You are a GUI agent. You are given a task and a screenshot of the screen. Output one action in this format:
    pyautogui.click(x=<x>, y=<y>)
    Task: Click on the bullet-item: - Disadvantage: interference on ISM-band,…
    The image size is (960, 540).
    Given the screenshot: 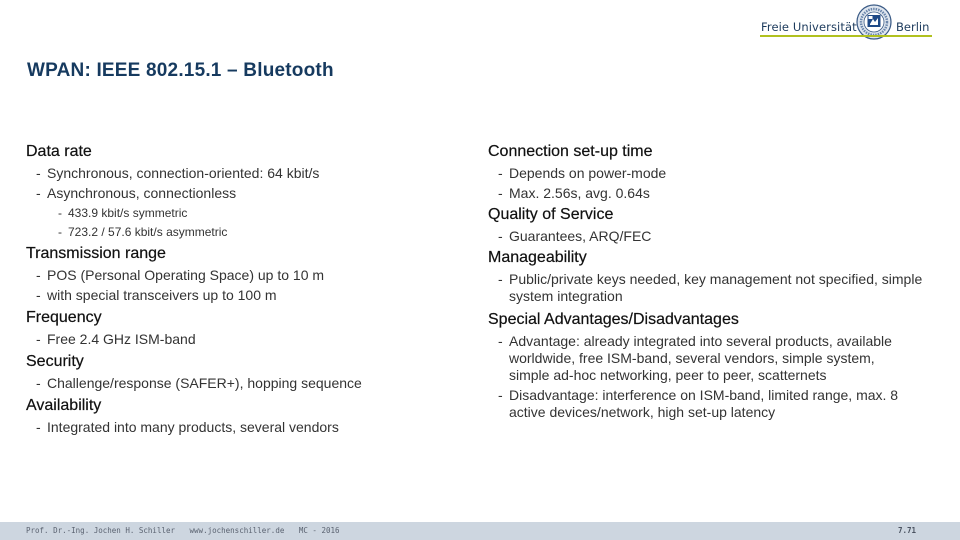 What is the action you would take?
    pyautogui.click(x=713, y=404)
    